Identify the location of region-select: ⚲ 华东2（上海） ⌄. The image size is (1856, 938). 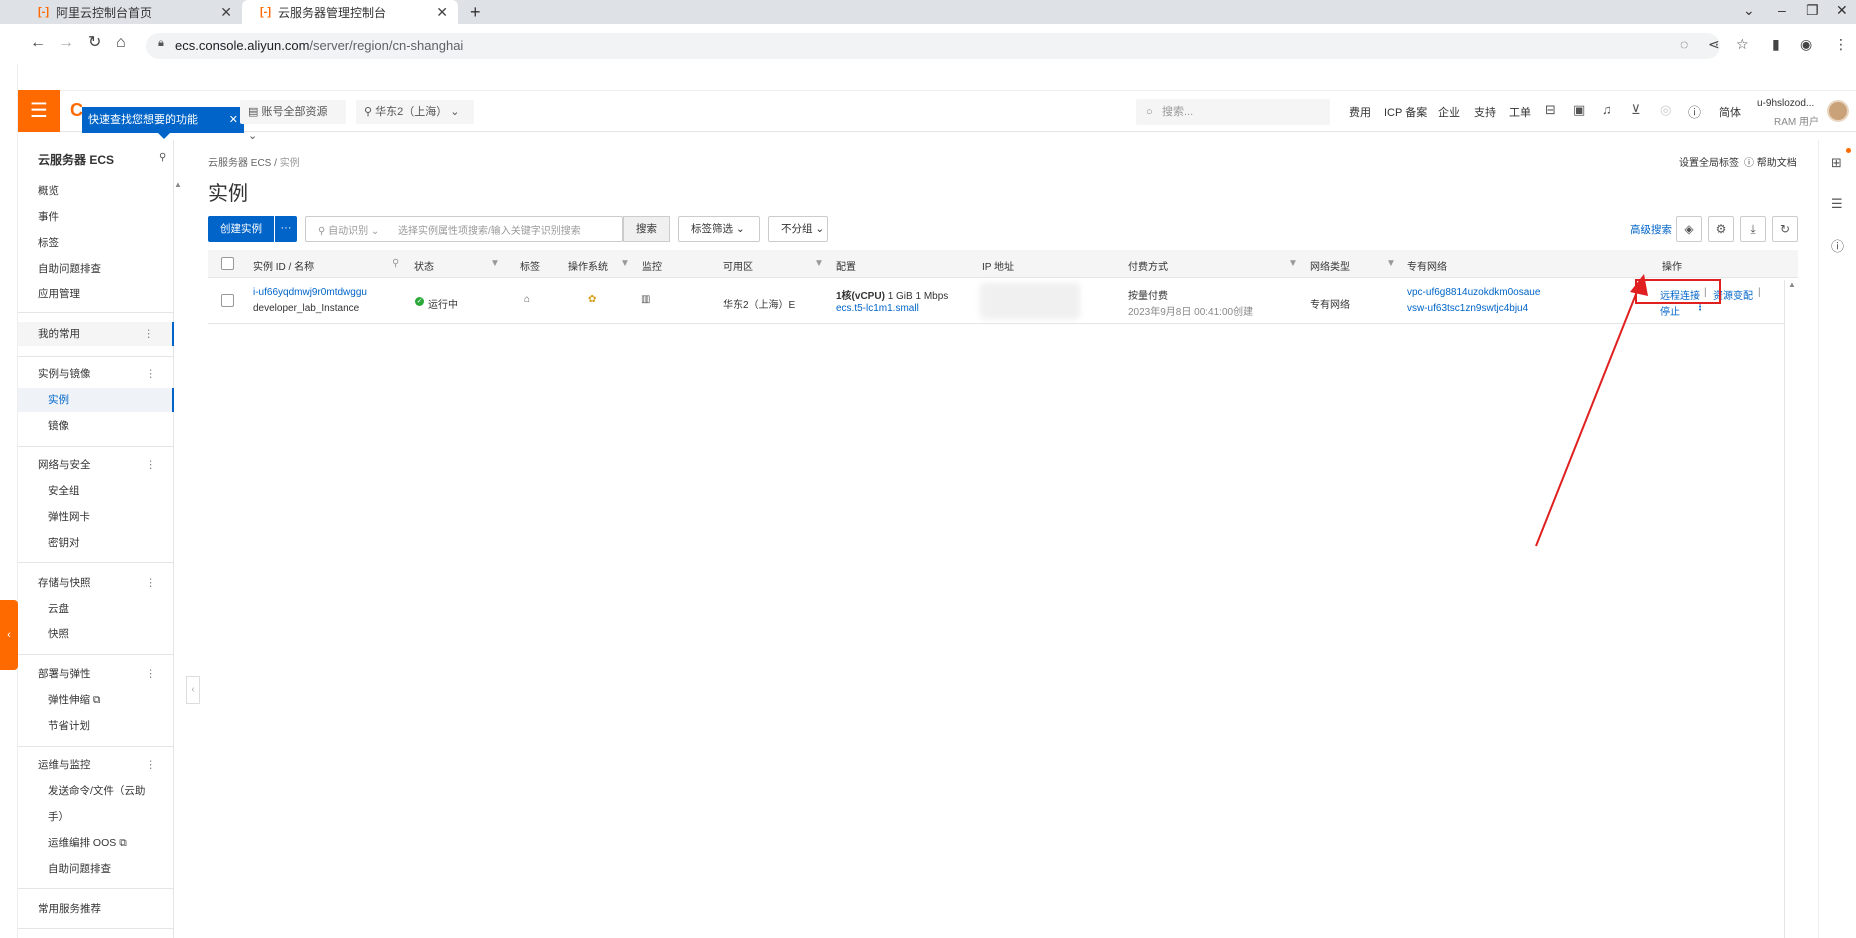
(415, 112).